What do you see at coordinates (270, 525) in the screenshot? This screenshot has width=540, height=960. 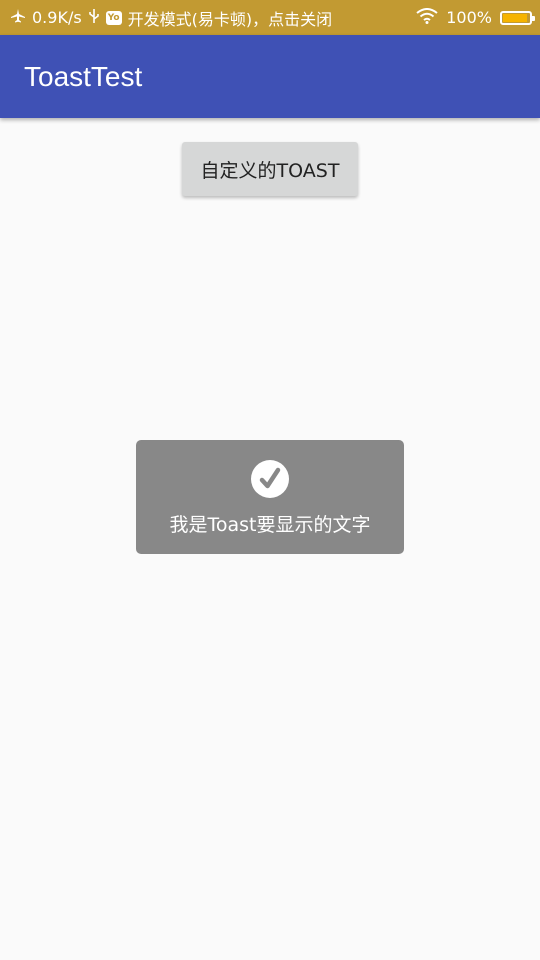 I see `toast-message: 我是Toast要显示的文字` at bounding box center [270, 525].